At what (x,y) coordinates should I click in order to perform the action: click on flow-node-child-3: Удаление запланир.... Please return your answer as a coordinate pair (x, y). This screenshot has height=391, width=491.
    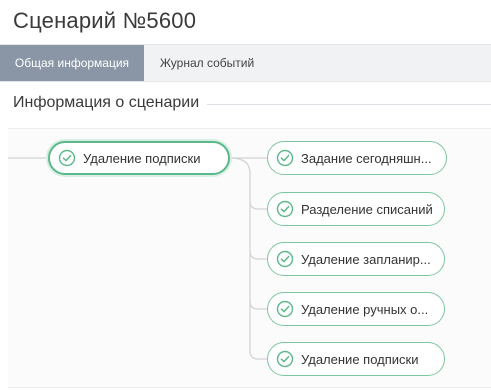
    Looking at the image, I should click on (356, 259).